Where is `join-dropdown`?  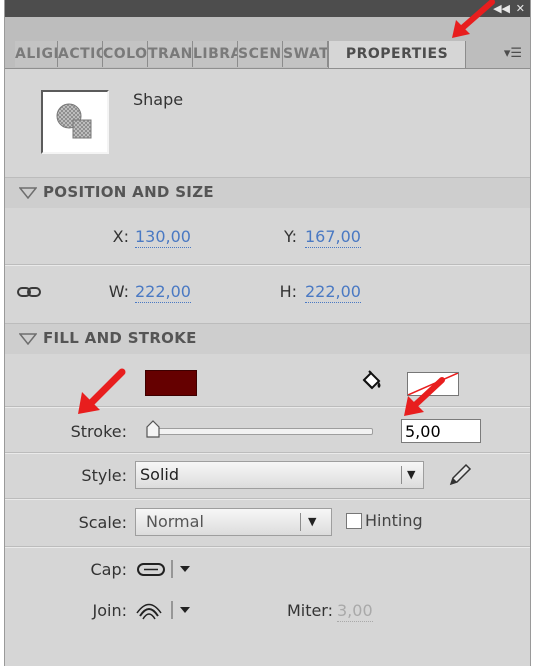 join-dropdown is located at coordinates (167, 612).